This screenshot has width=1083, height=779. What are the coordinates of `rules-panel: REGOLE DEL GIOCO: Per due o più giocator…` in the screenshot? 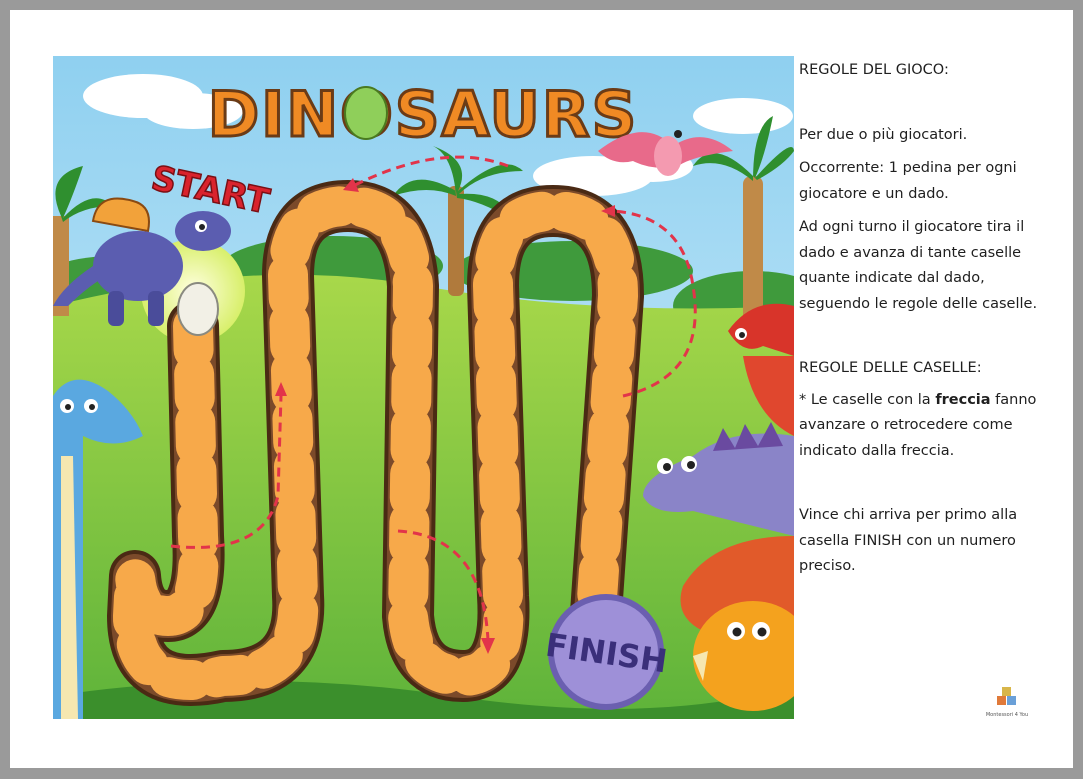 It's located at (919, 319).